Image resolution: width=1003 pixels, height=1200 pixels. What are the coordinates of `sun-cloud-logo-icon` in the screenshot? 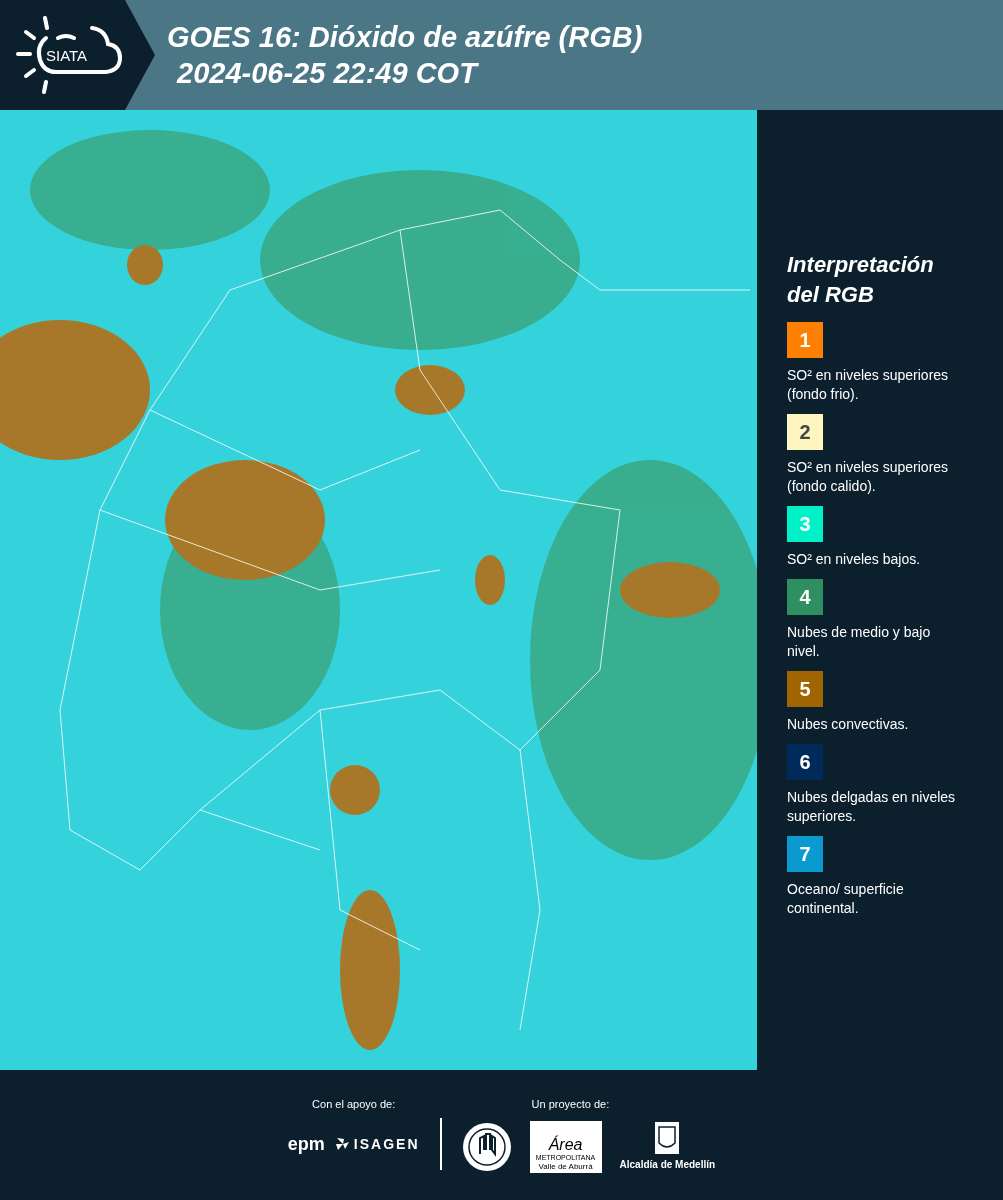 It's located at (70, 55).